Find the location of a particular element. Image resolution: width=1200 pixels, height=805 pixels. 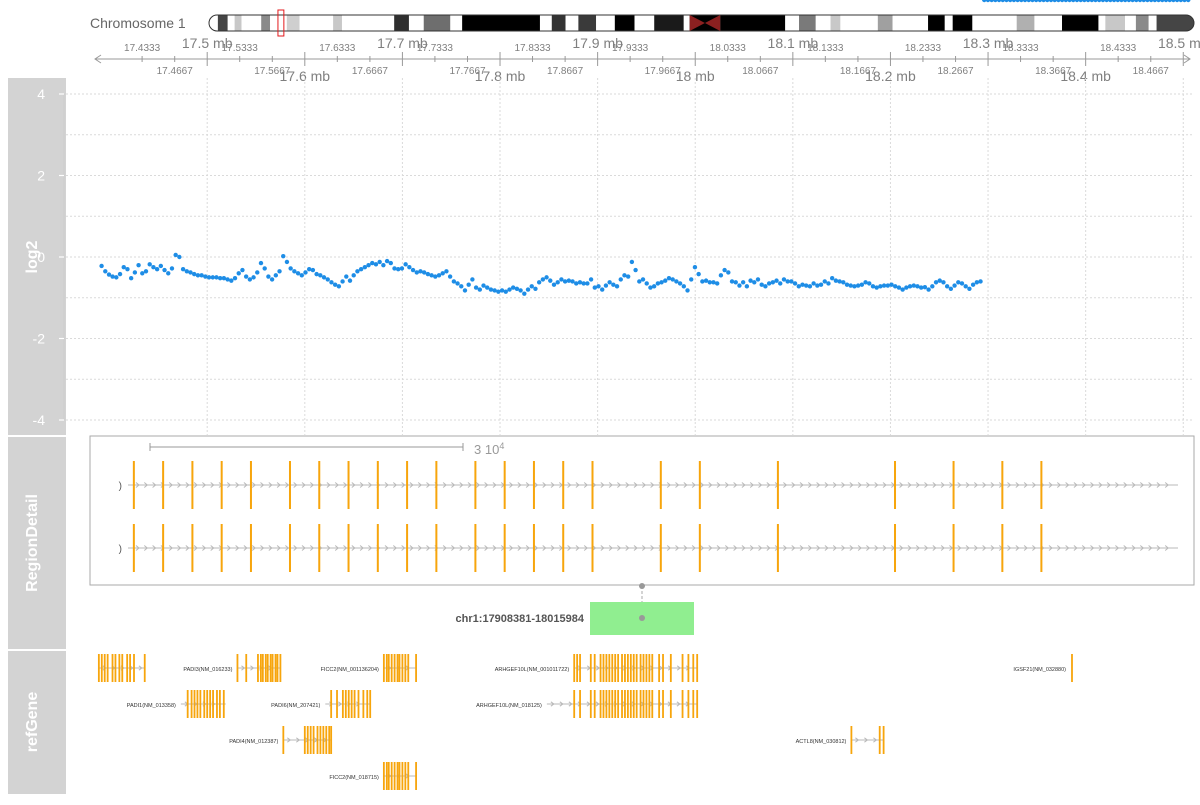

gene-model: ARHGEF10L(NM_001011722) is located at coordinates (597, 668).